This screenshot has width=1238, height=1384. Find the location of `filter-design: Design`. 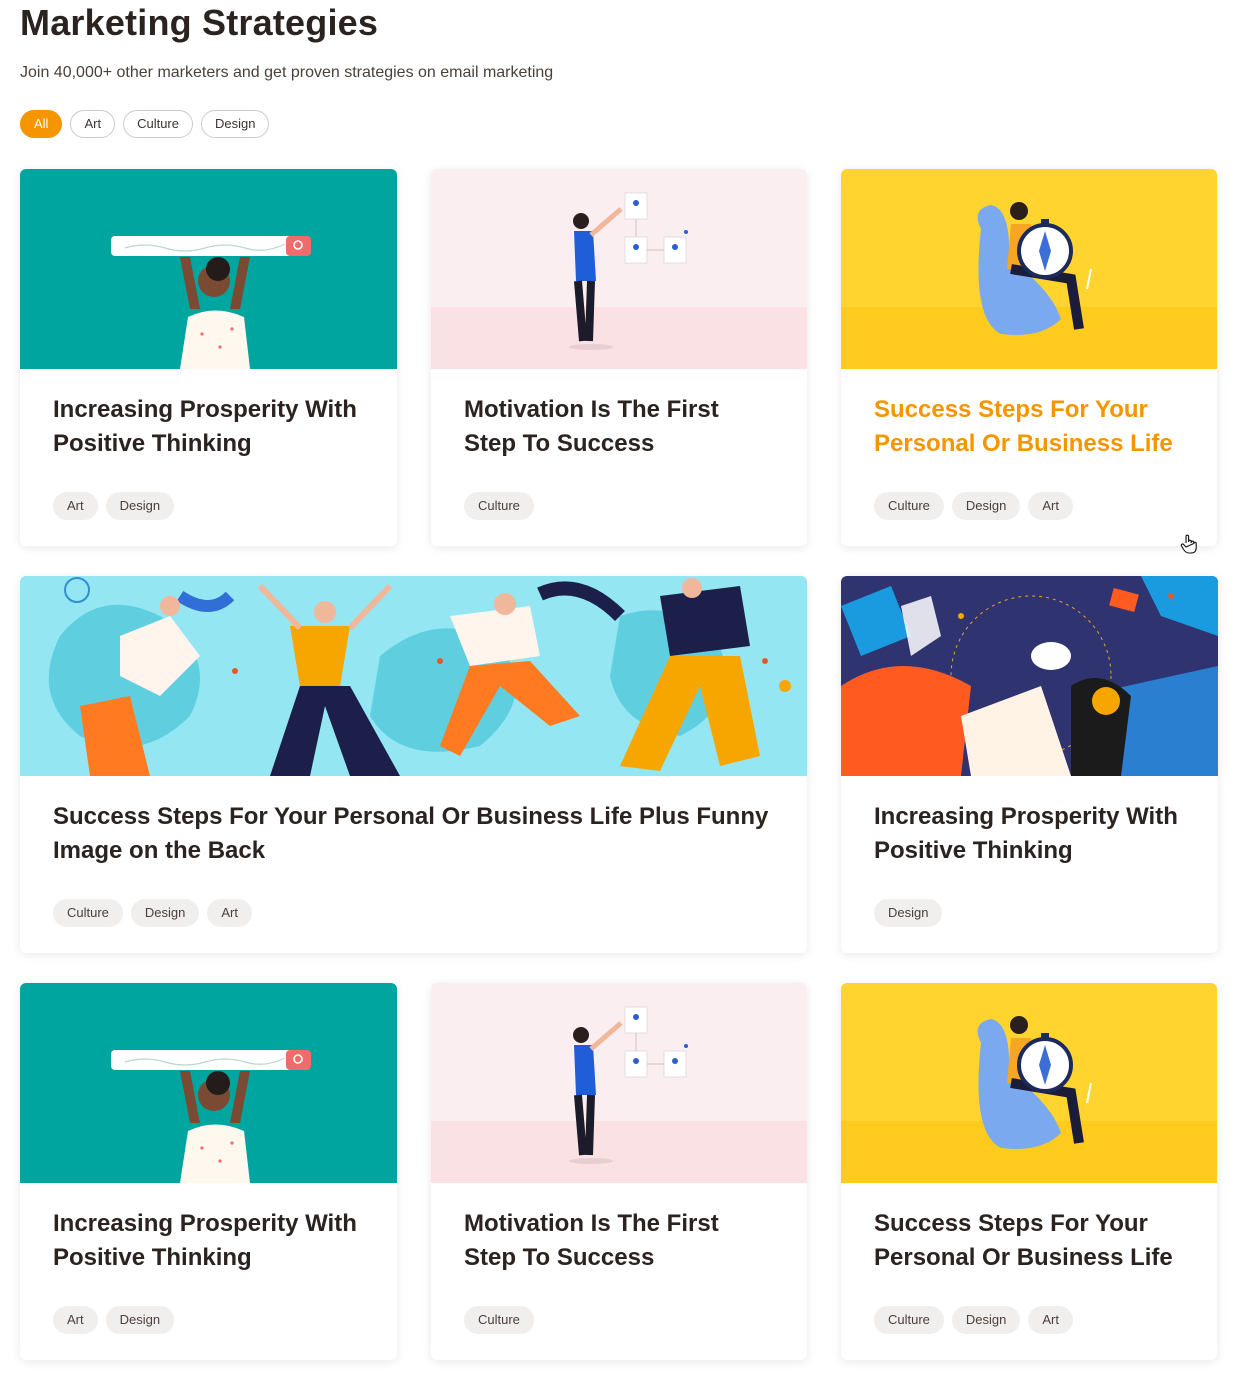

filter-design: Design is located at coordinates (235, 124).